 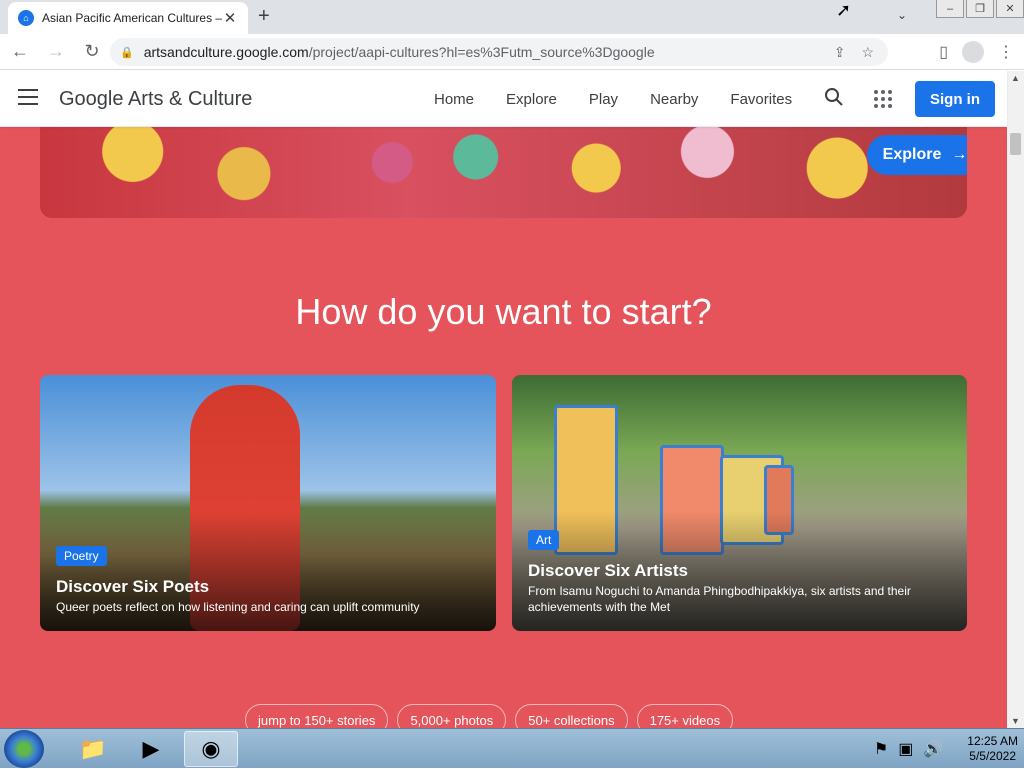 I want to click on url-host: artsandculture.google.com, so click(x=226, y=52).